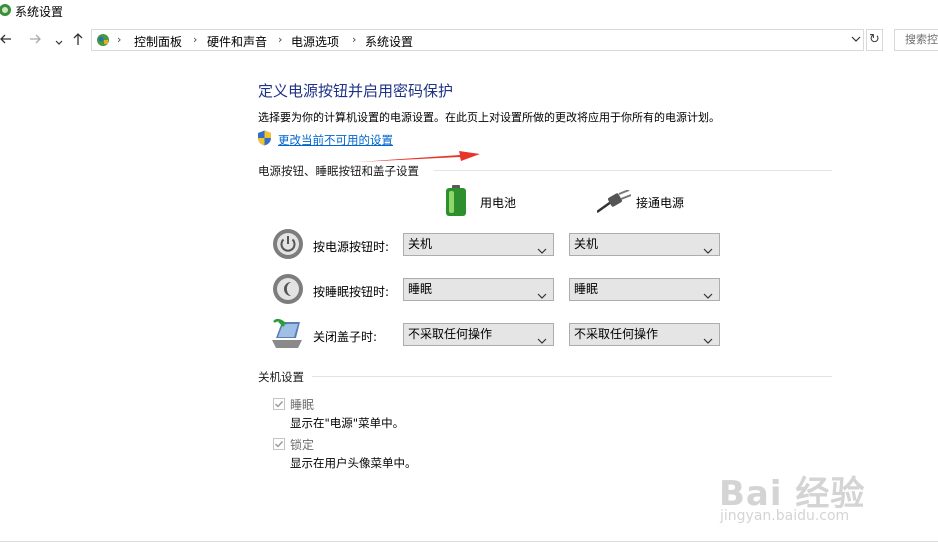 The image size is (938, 550). What do you see at coordinates (288, 290) in the screenshot?
I see `sleep-button-icon` at bounding box center [288, 290].